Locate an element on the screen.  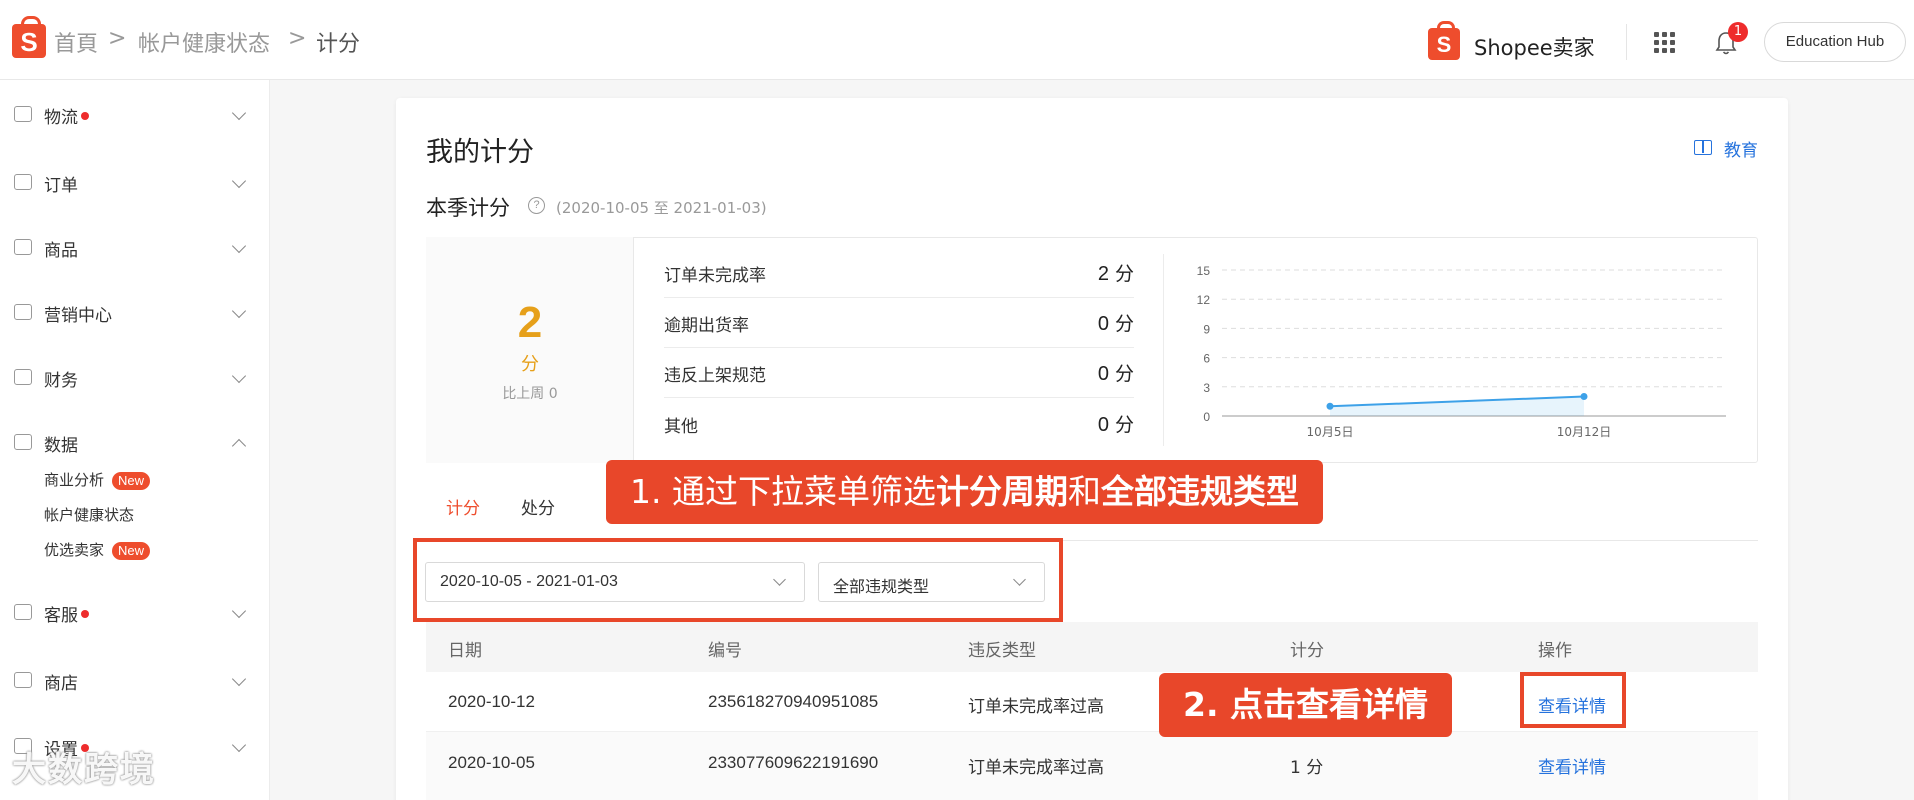
help-icon: ? is located at coordinates (536, 205).